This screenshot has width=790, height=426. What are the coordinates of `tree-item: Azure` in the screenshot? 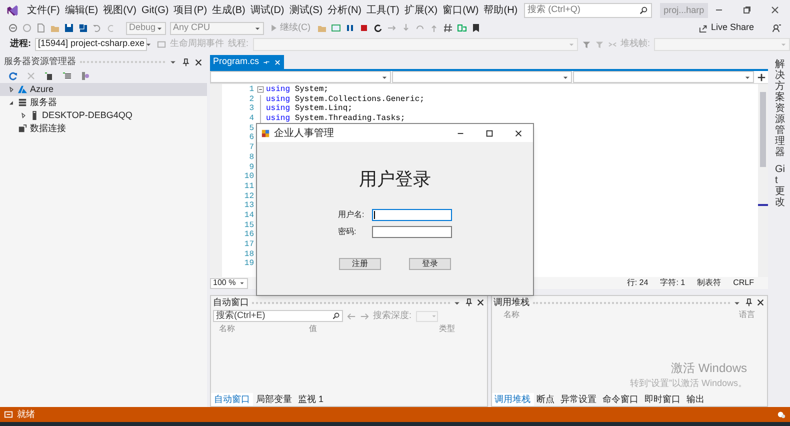 It's located at (103, 89).